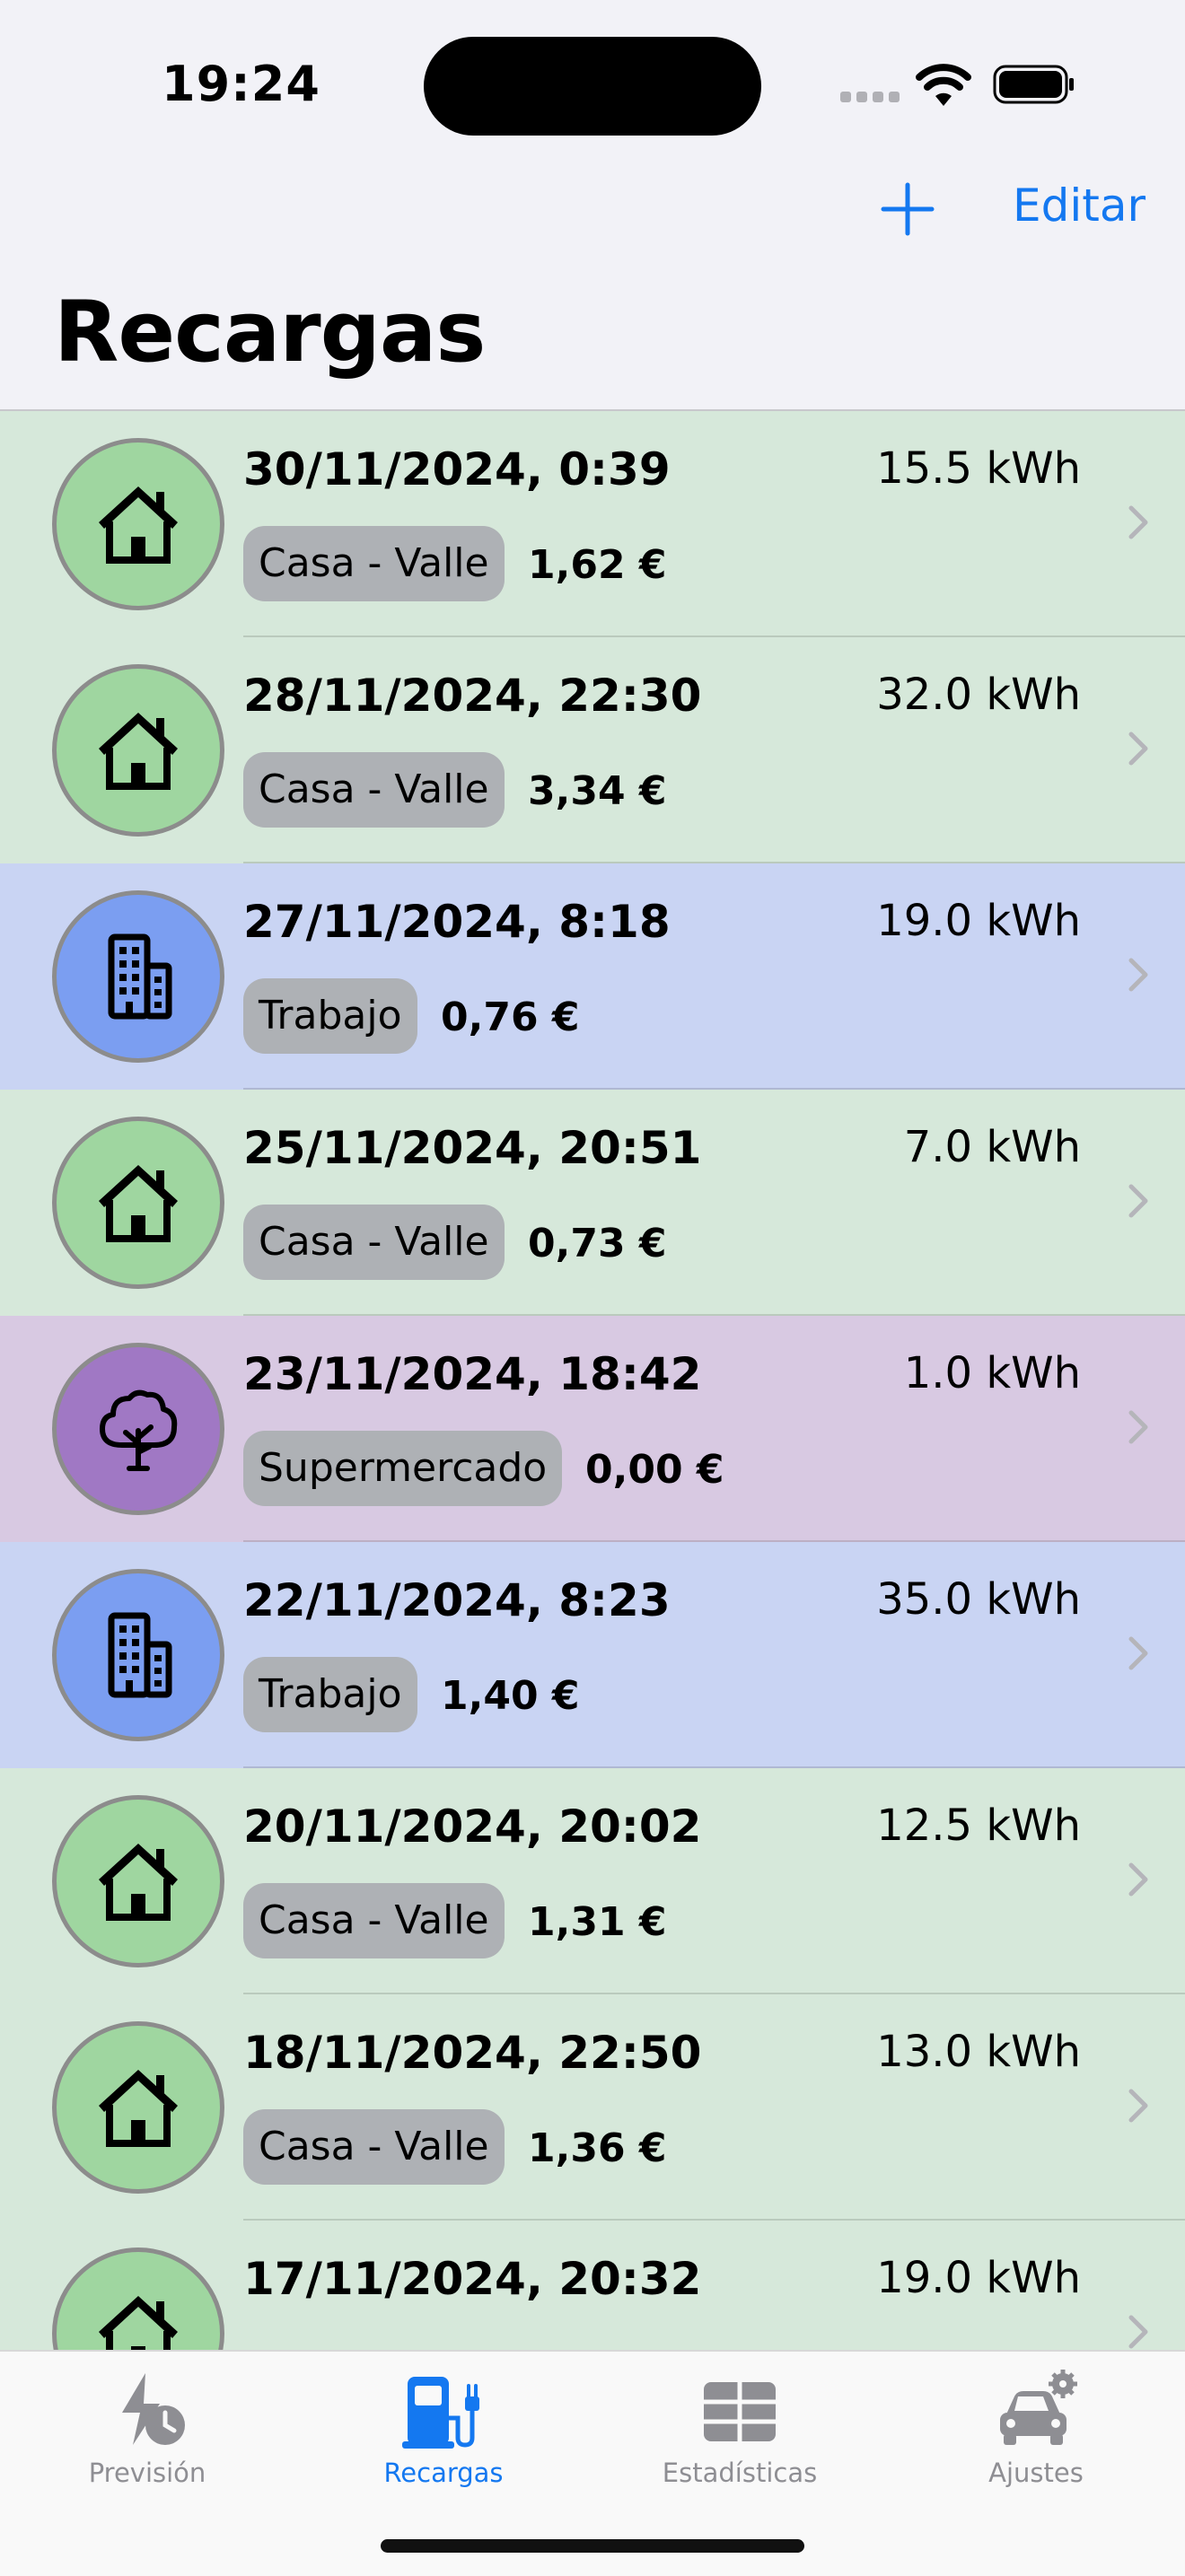 The image size is (1185, 2576). What do you see at coordinates (153, 2409) in the screenshot?
I see `bolt-clock-icon` at bounding box center [153, 2409].